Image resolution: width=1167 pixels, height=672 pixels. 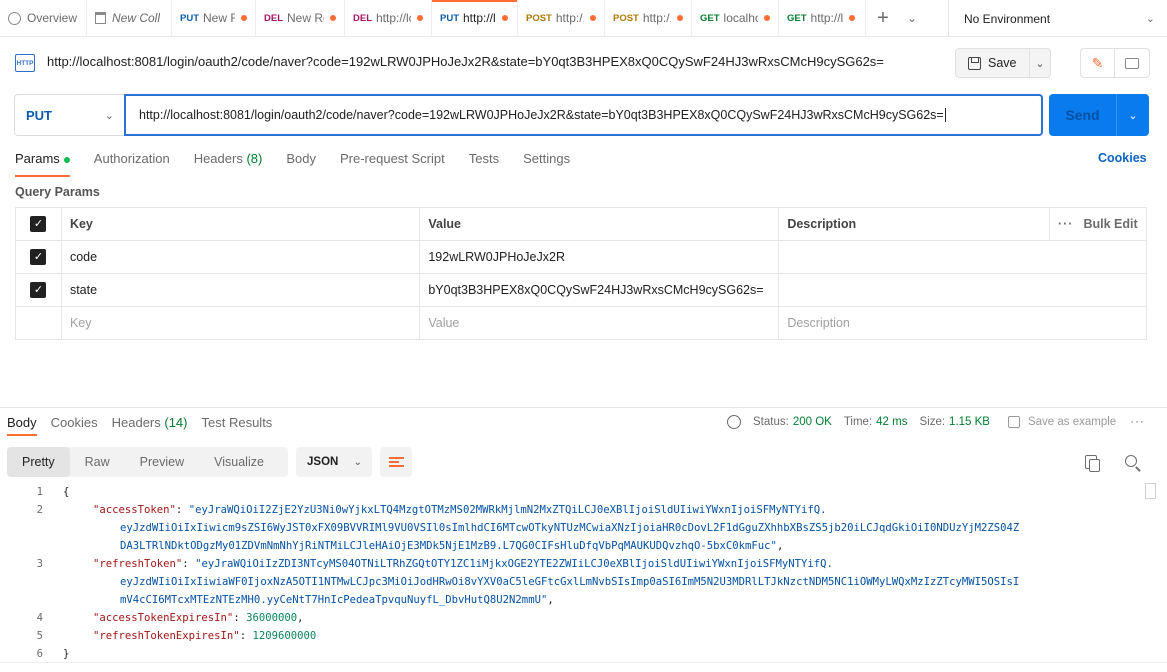 I want to click on tab-test-results: Test Results, so click(x=237, y=422).